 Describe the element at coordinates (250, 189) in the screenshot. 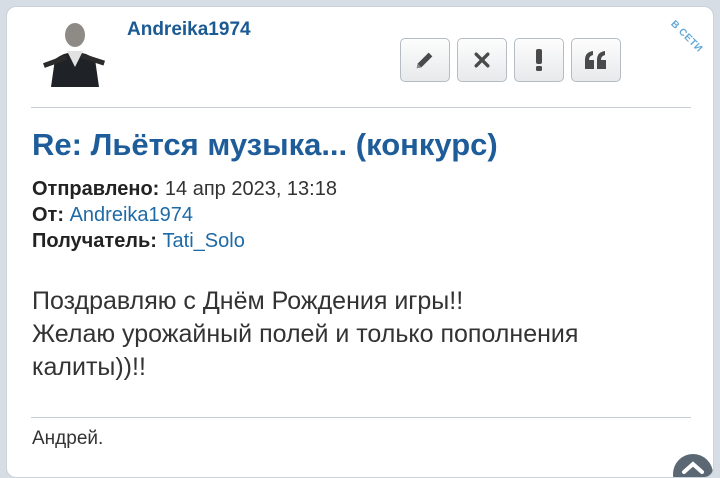

I see `meta-sent-value: 14 апр 2023, 13:18` at that location.